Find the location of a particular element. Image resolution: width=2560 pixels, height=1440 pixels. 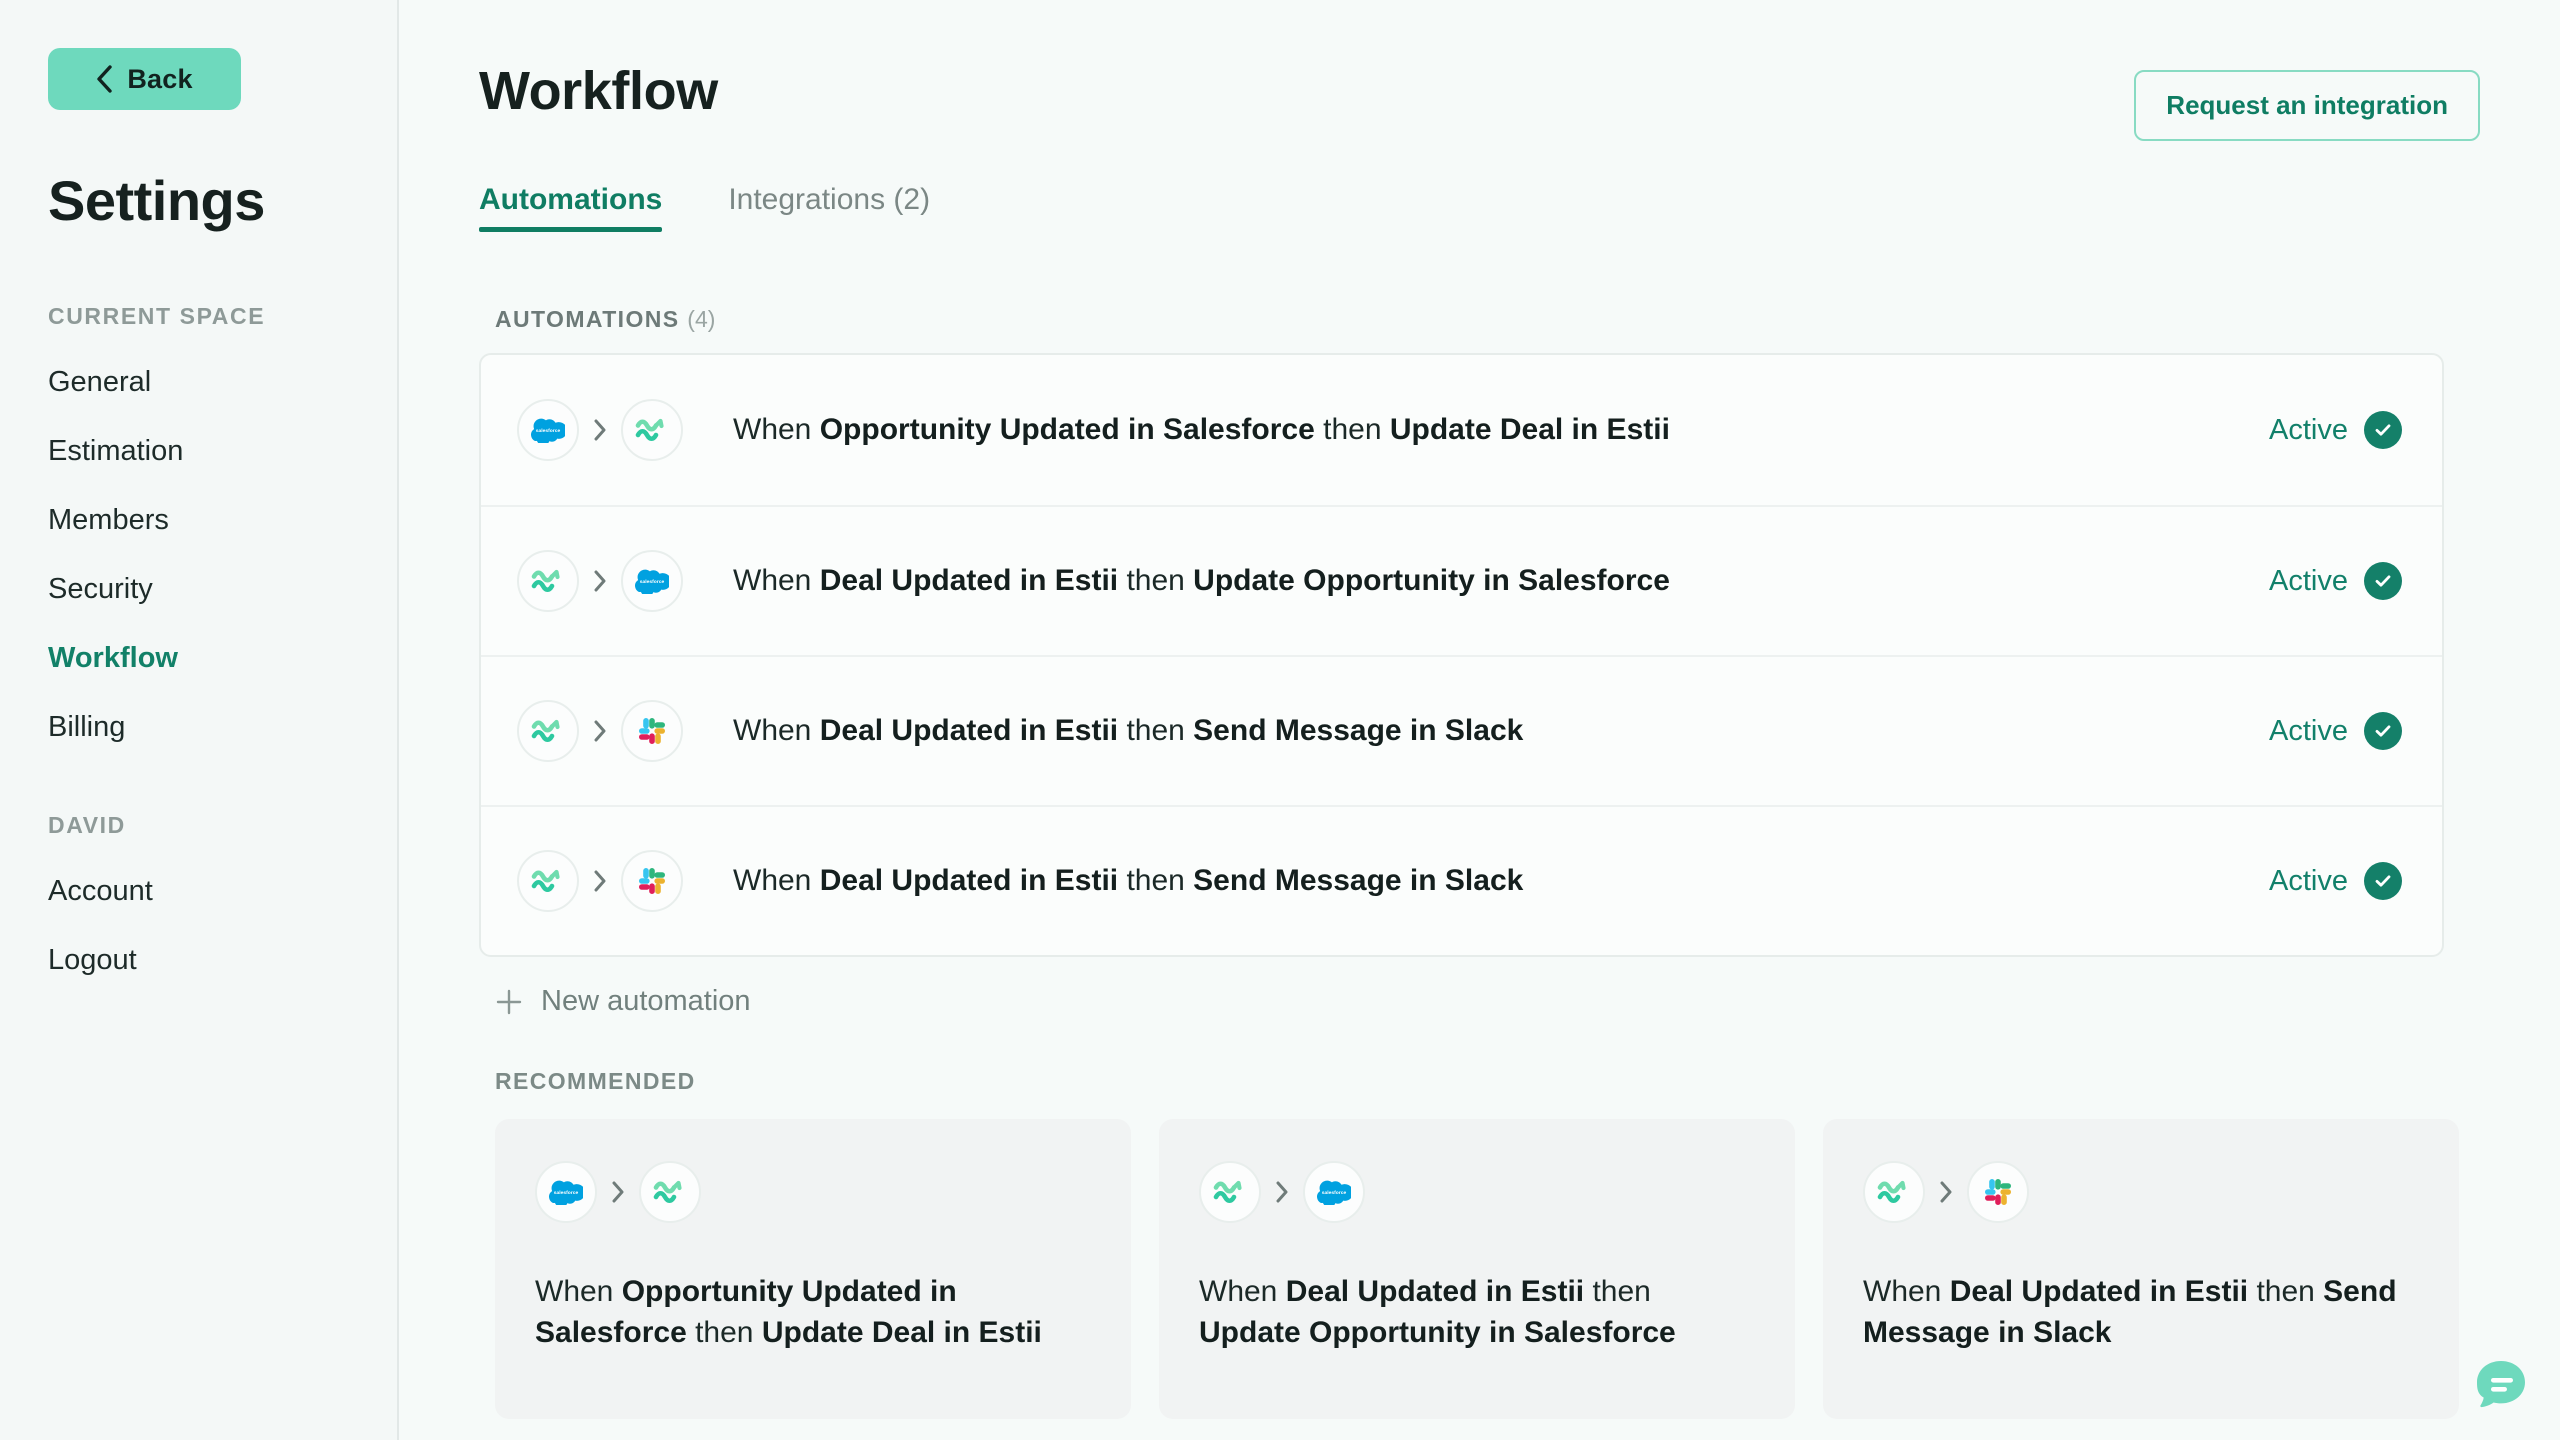

request-integration-button: Request an integration is located at coordinates (2307, 105).